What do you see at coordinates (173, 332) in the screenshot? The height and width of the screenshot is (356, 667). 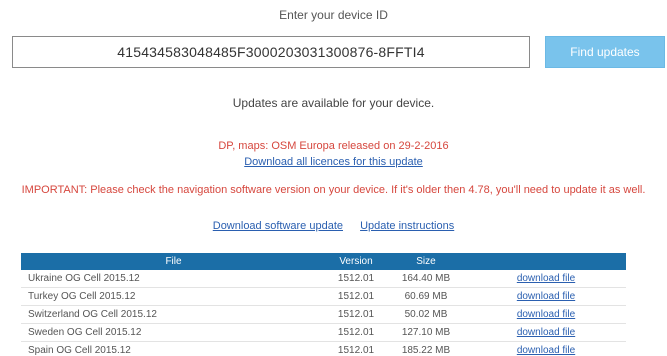 I see `cell-file: Sweden OG Cell 2015.12` at bounding box center [173, 332].